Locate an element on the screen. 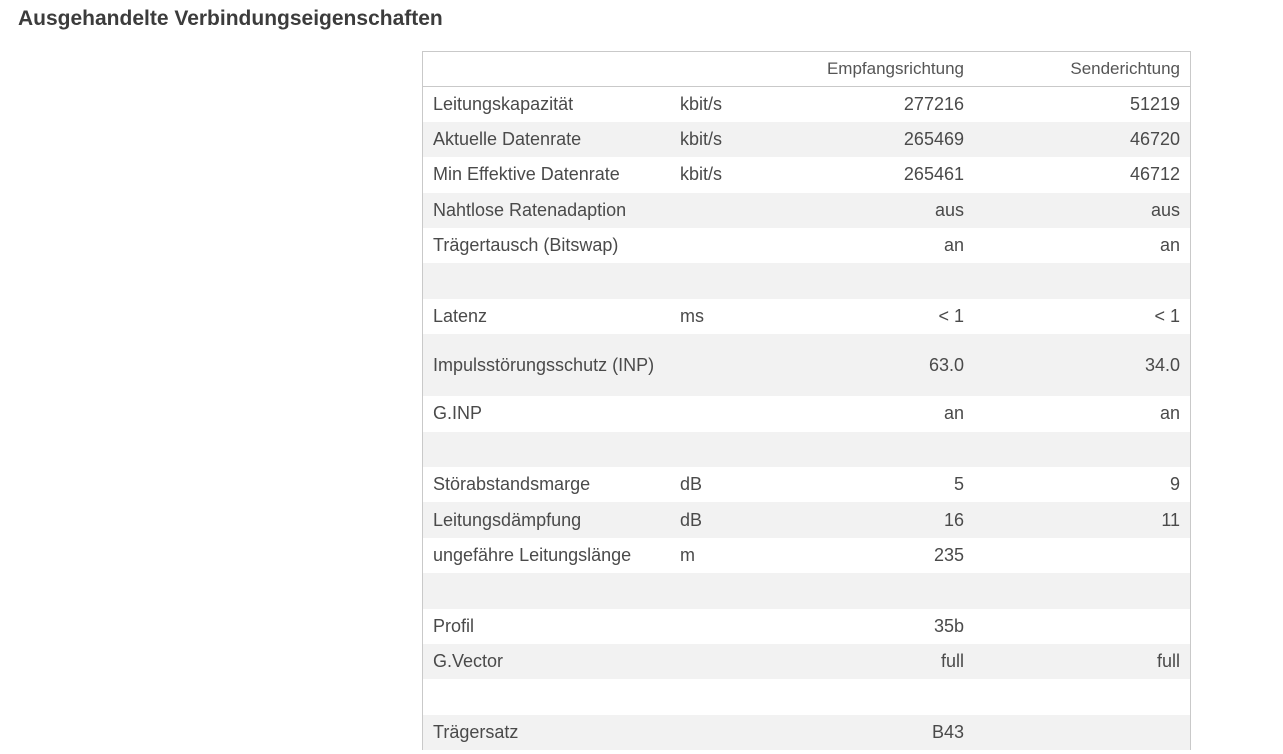  row-upstream: < 1 is located at coordinates (1082, 316).